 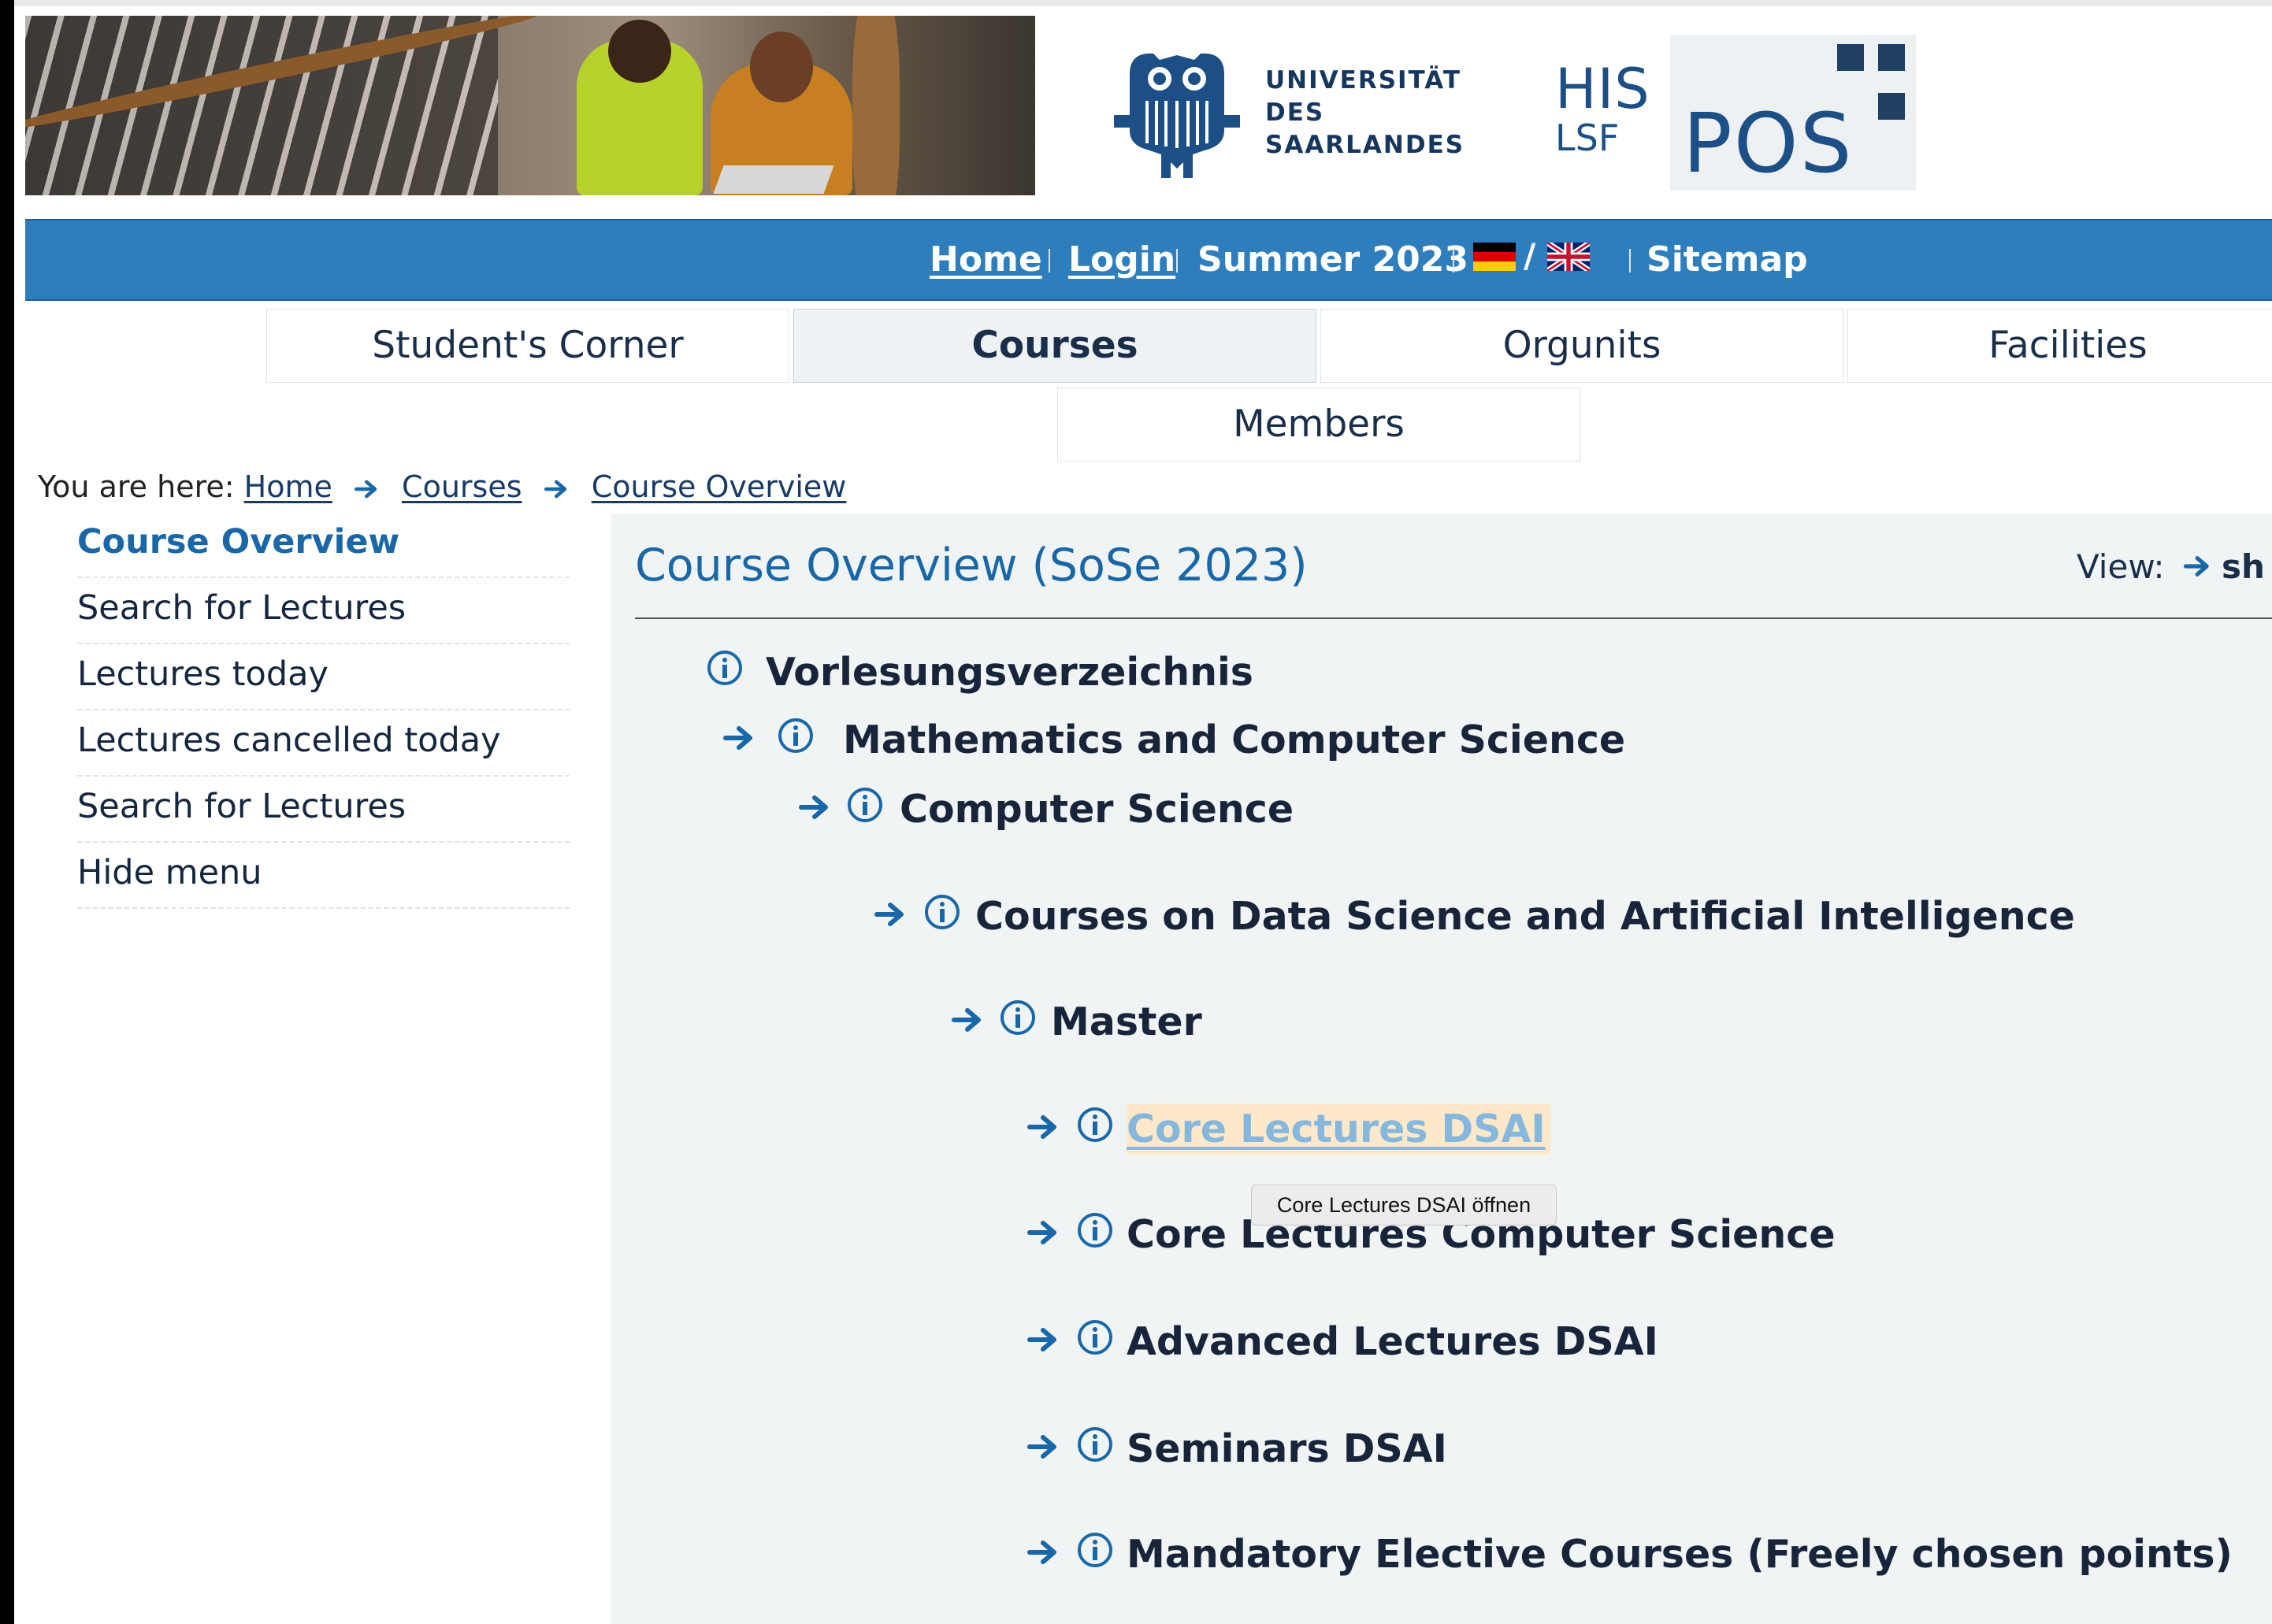 What do you see at coordinates (1568, 257) in the screenshot?
I see `uk-flag-icon` at bounding box center [1568, 257].